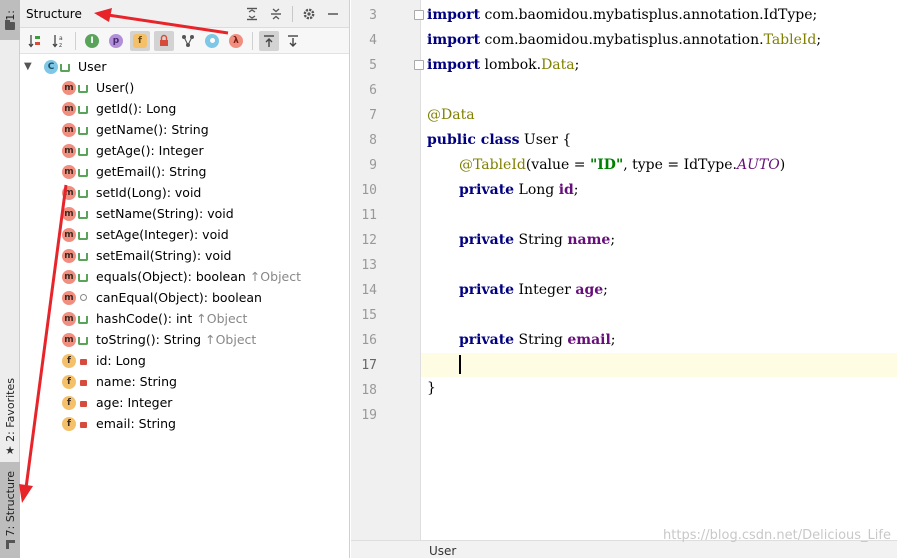 This screenshot has height=558, width=897. I want to click on sort-alpha-icon: az, so click(59, 41).